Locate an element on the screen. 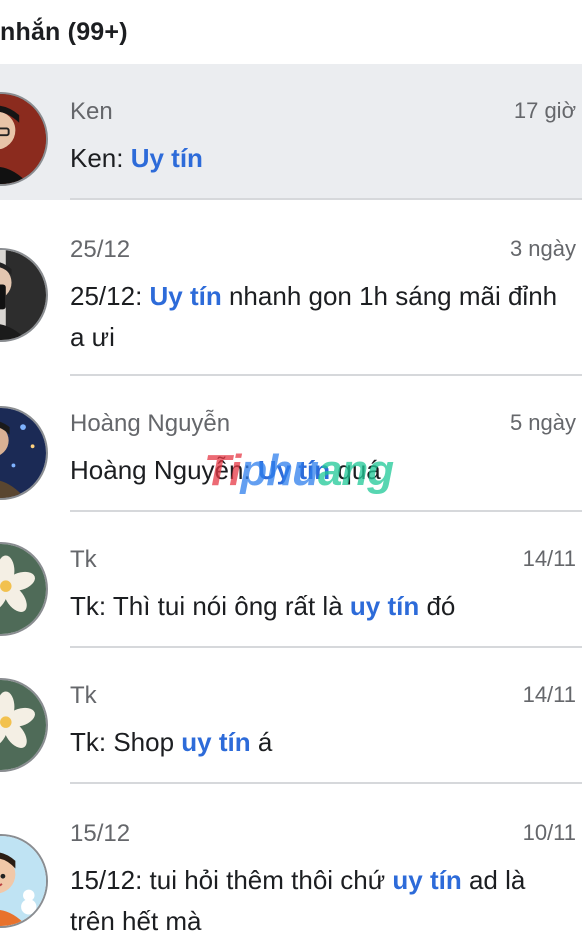  avatar-25-12-icon is located at coordinates (23, 295).